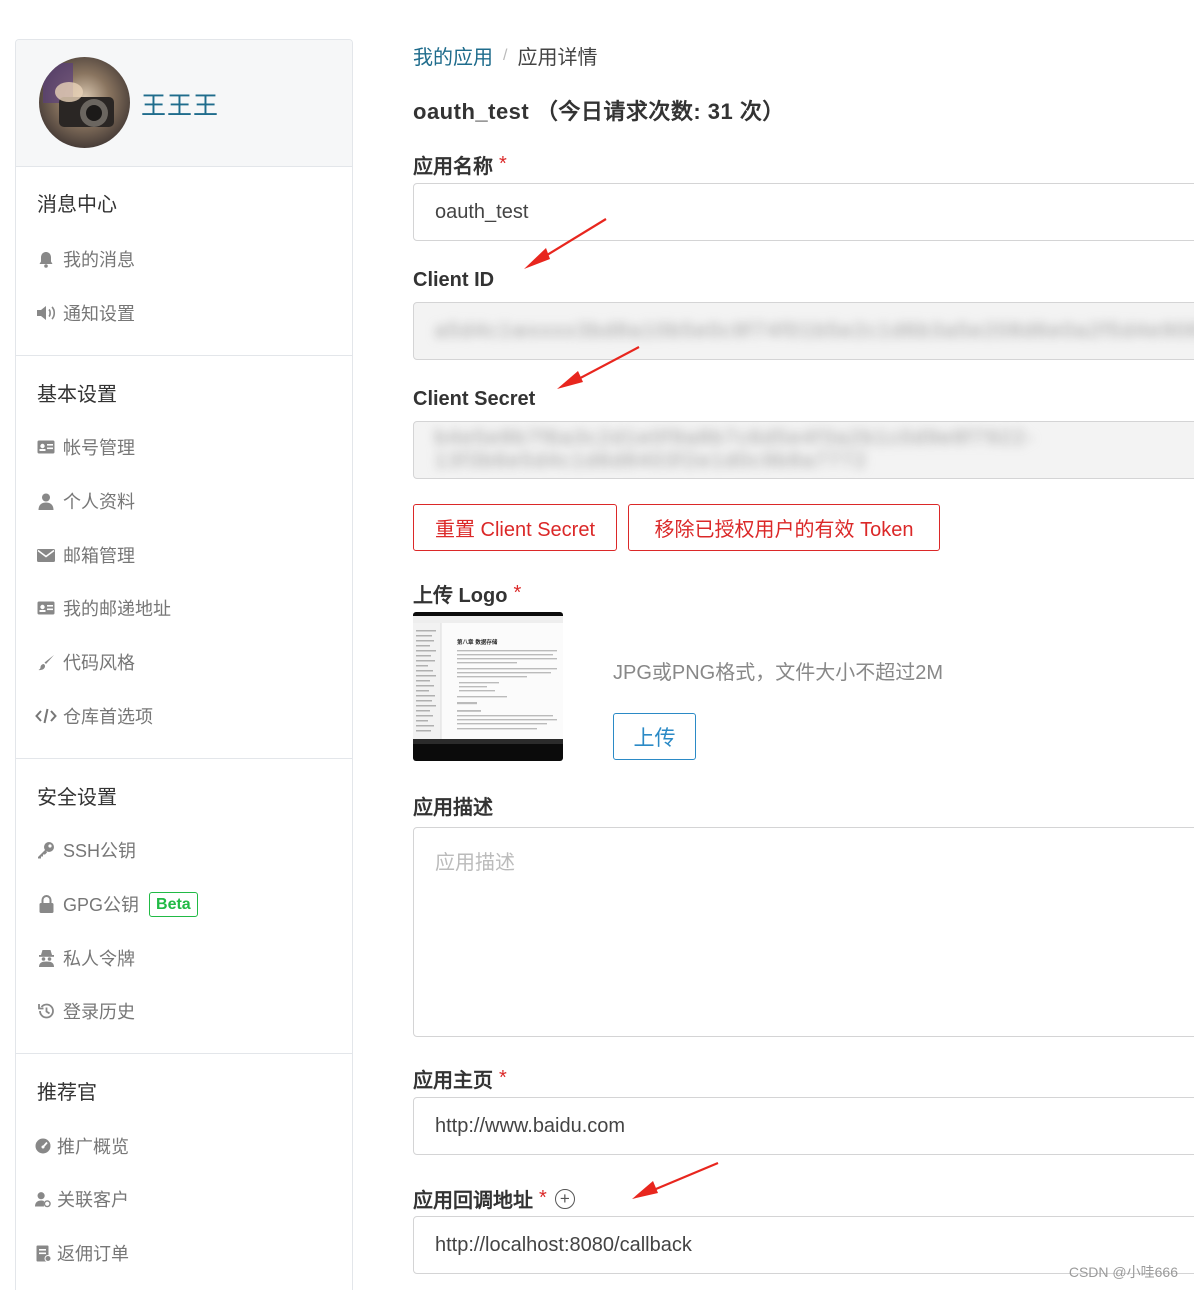 The width and height of the screenshot is (1194, 1290). I want to click on callback-label: 应用回调地址 * +, so click(494, 1198).